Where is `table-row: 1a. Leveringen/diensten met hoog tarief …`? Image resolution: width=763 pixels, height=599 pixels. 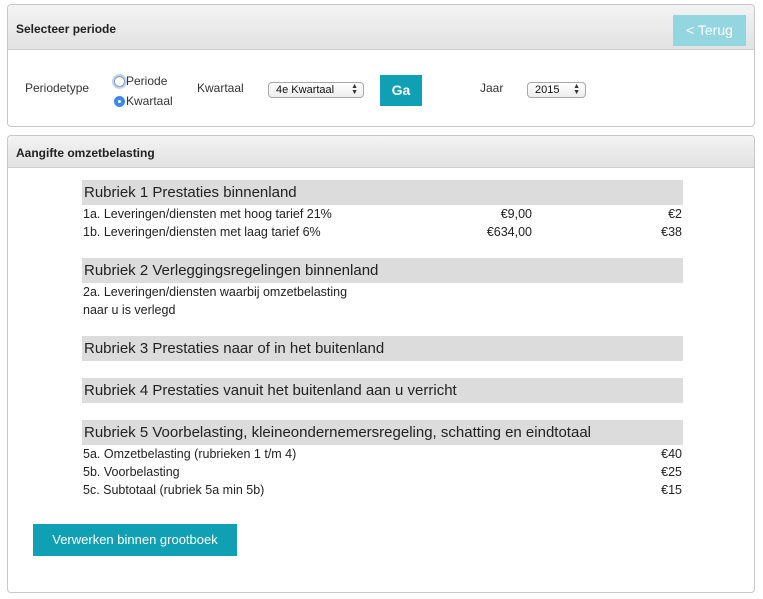 table-row: 1a. Leveringen/diensten met hoog tarief … is located at coordinates (382, 214).